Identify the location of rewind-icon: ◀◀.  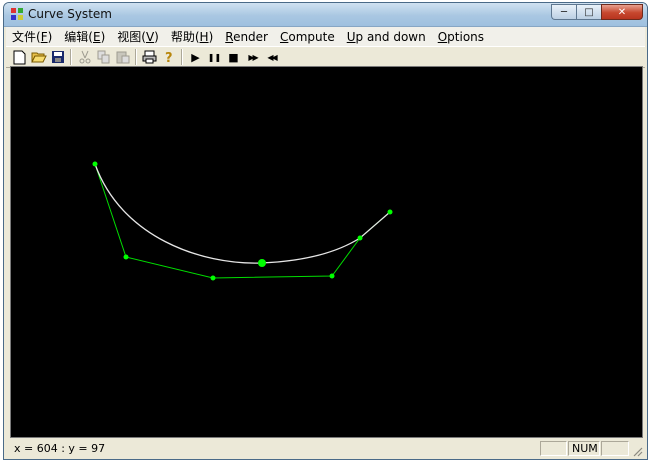
(272, 57).